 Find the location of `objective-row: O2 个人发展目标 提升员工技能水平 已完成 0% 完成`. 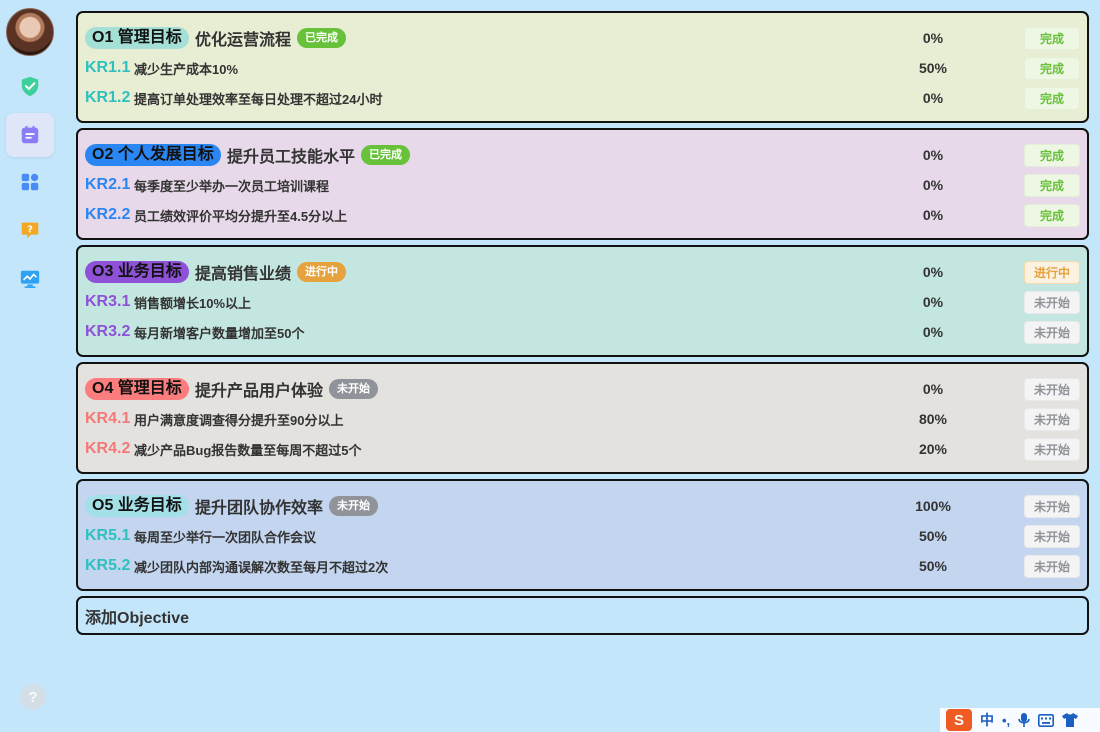

objective-row: O2 个人发展目标 提升员工技能水平 已完成 0% 完成 is located at coordinates (582, 155).